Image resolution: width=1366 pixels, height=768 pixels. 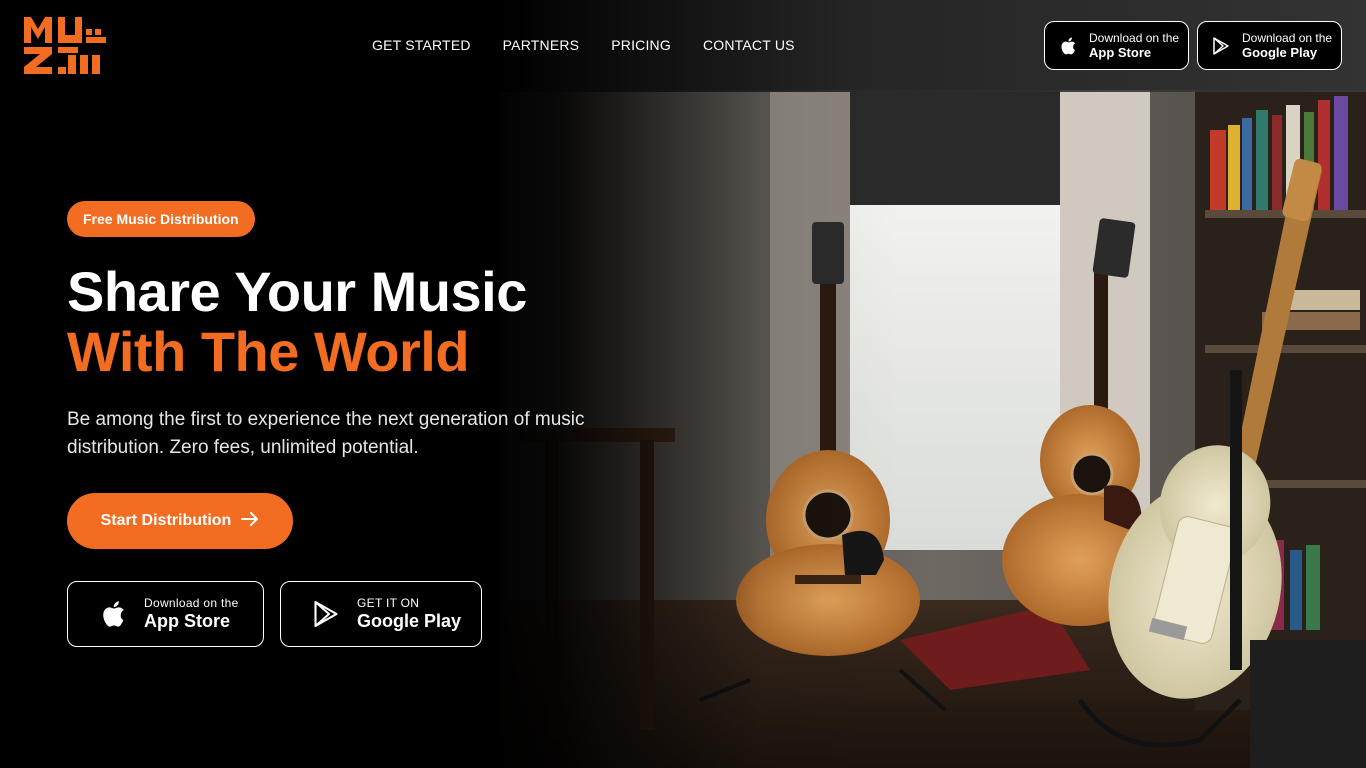 I want to click on header-app-store-line2: App Store, so click(x=1120, y=52).